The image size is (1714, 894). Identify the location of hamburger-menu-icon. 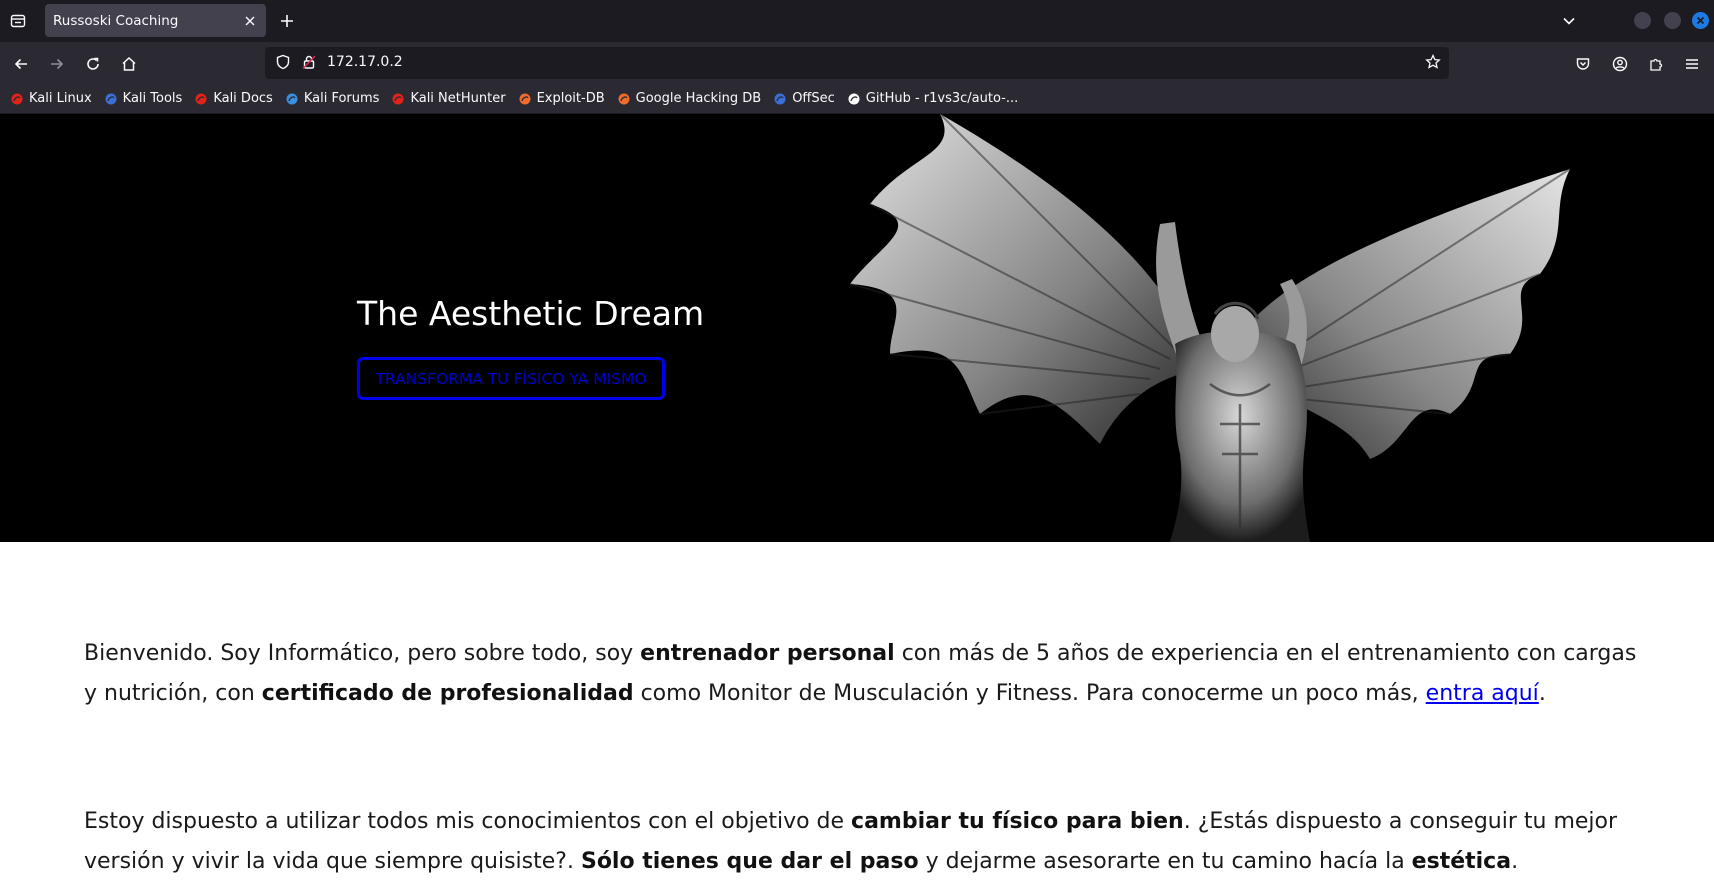
(1692, 64).